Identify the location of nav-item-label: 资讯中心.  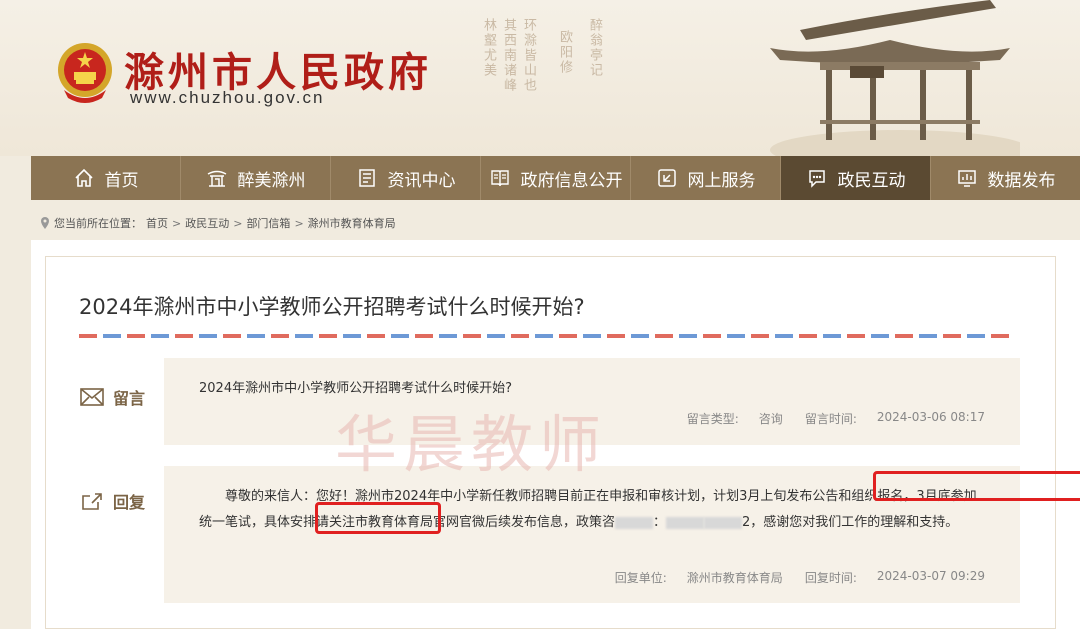
(421, 180).